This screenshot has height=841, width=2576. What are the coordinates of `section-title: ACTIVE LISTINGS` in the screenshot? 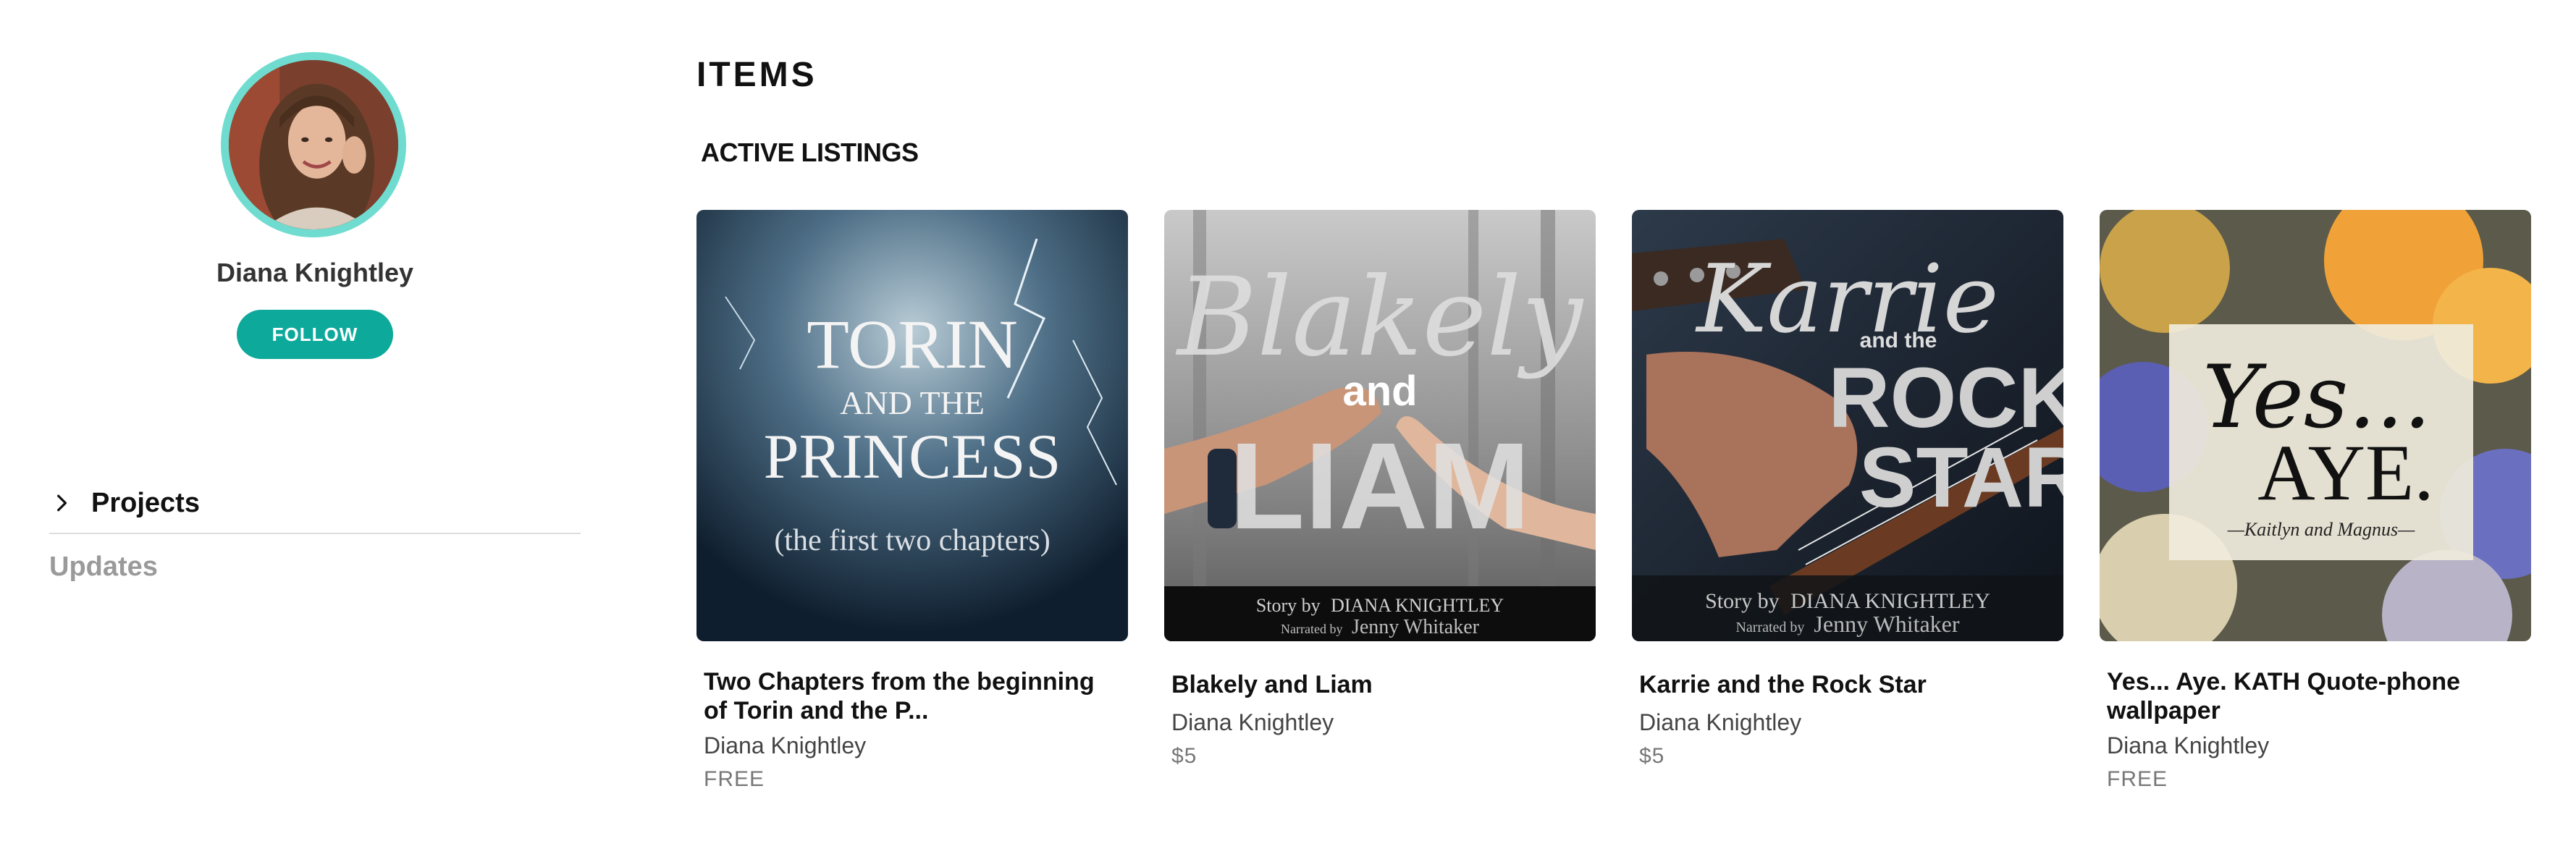 It's located at (810, 152).